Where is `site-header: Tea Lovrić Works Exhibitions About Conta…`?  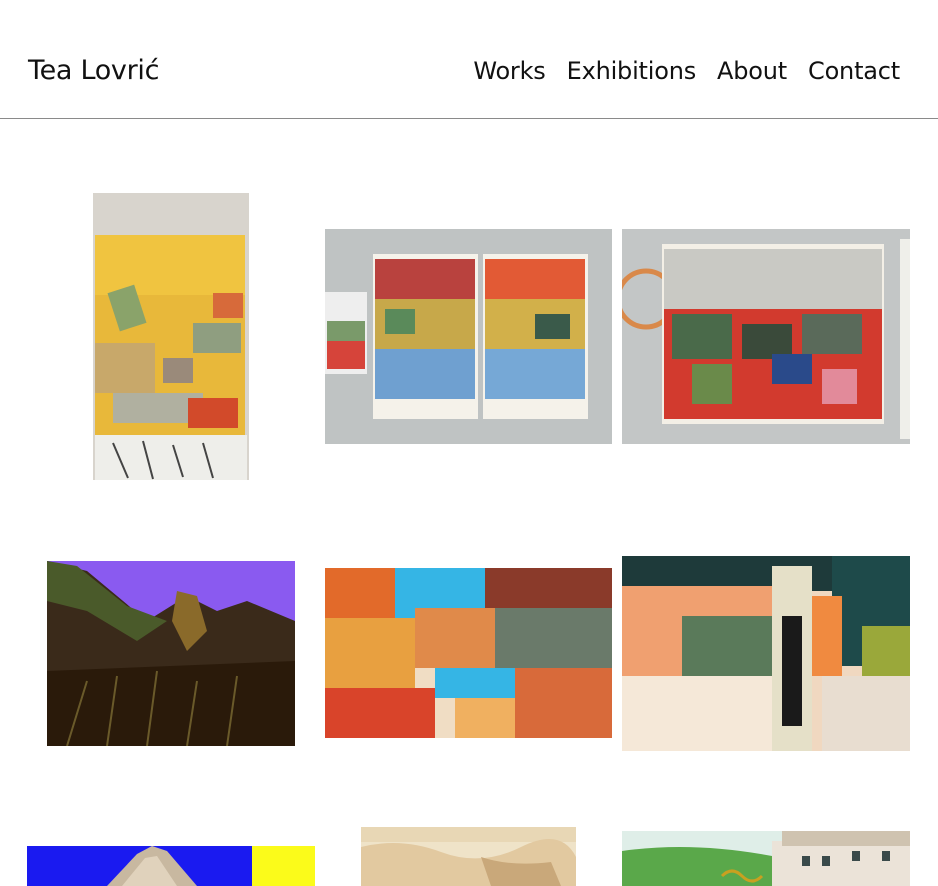 site-header: Tea Lovrić Works Exhibitions About Conta… is located at coordinates (469, 59).